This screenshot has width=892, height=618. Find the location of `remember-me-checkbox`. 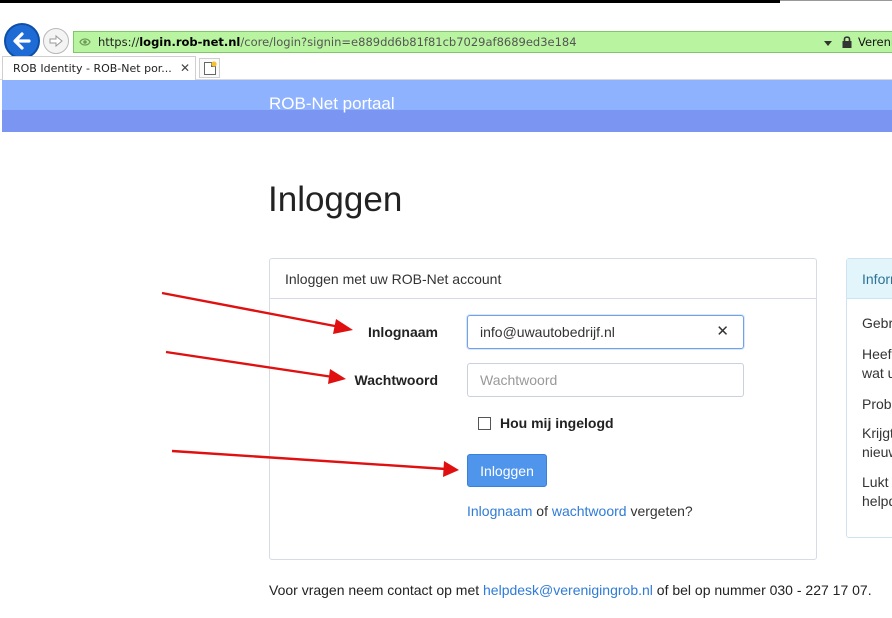

remember-me-checkbox is located at coordinates (484, 423).